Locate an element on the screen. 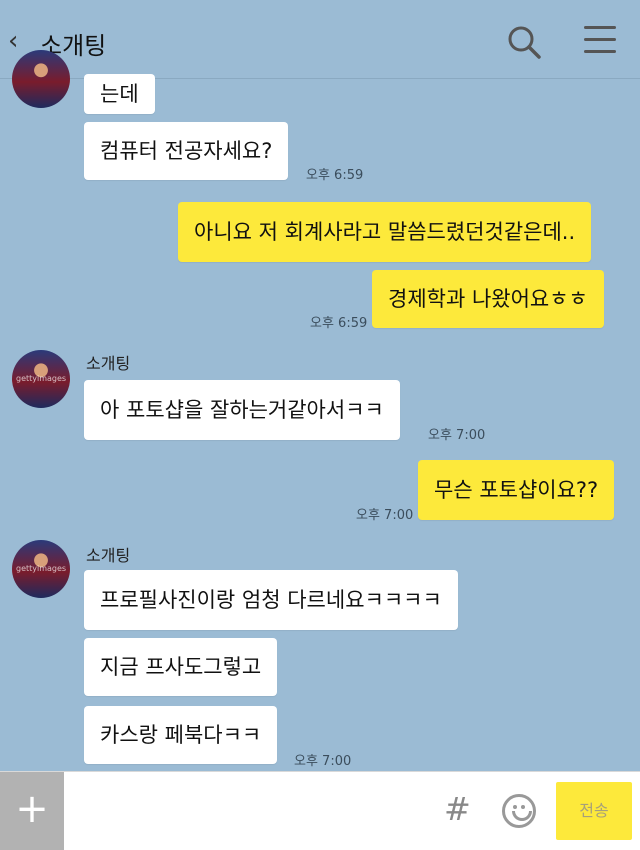 The image size is (640, 850). back-icon: ‹ is located at coordinates (13, 41).